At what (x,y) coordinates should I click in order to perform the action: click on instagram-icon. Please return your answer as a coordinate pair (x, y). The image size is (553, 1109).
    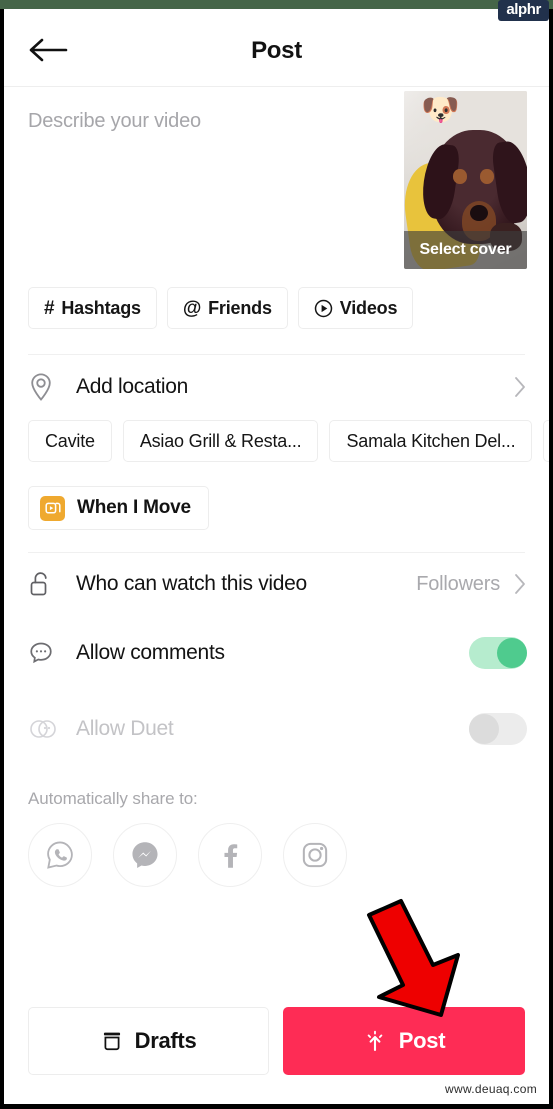
    Looking at the image, I should click on (315, 855).